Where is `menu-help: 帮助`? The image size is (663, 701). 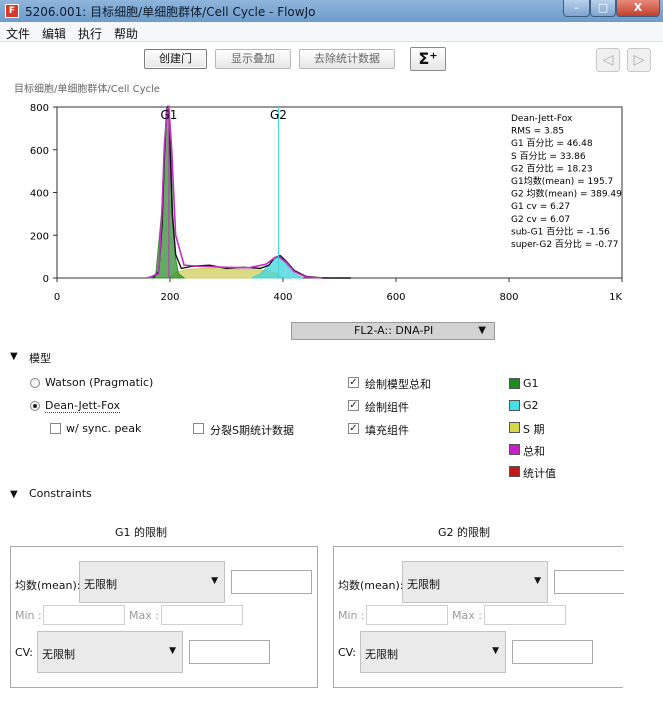
menu-help: 帮助 is located at coordinates (126, 33).